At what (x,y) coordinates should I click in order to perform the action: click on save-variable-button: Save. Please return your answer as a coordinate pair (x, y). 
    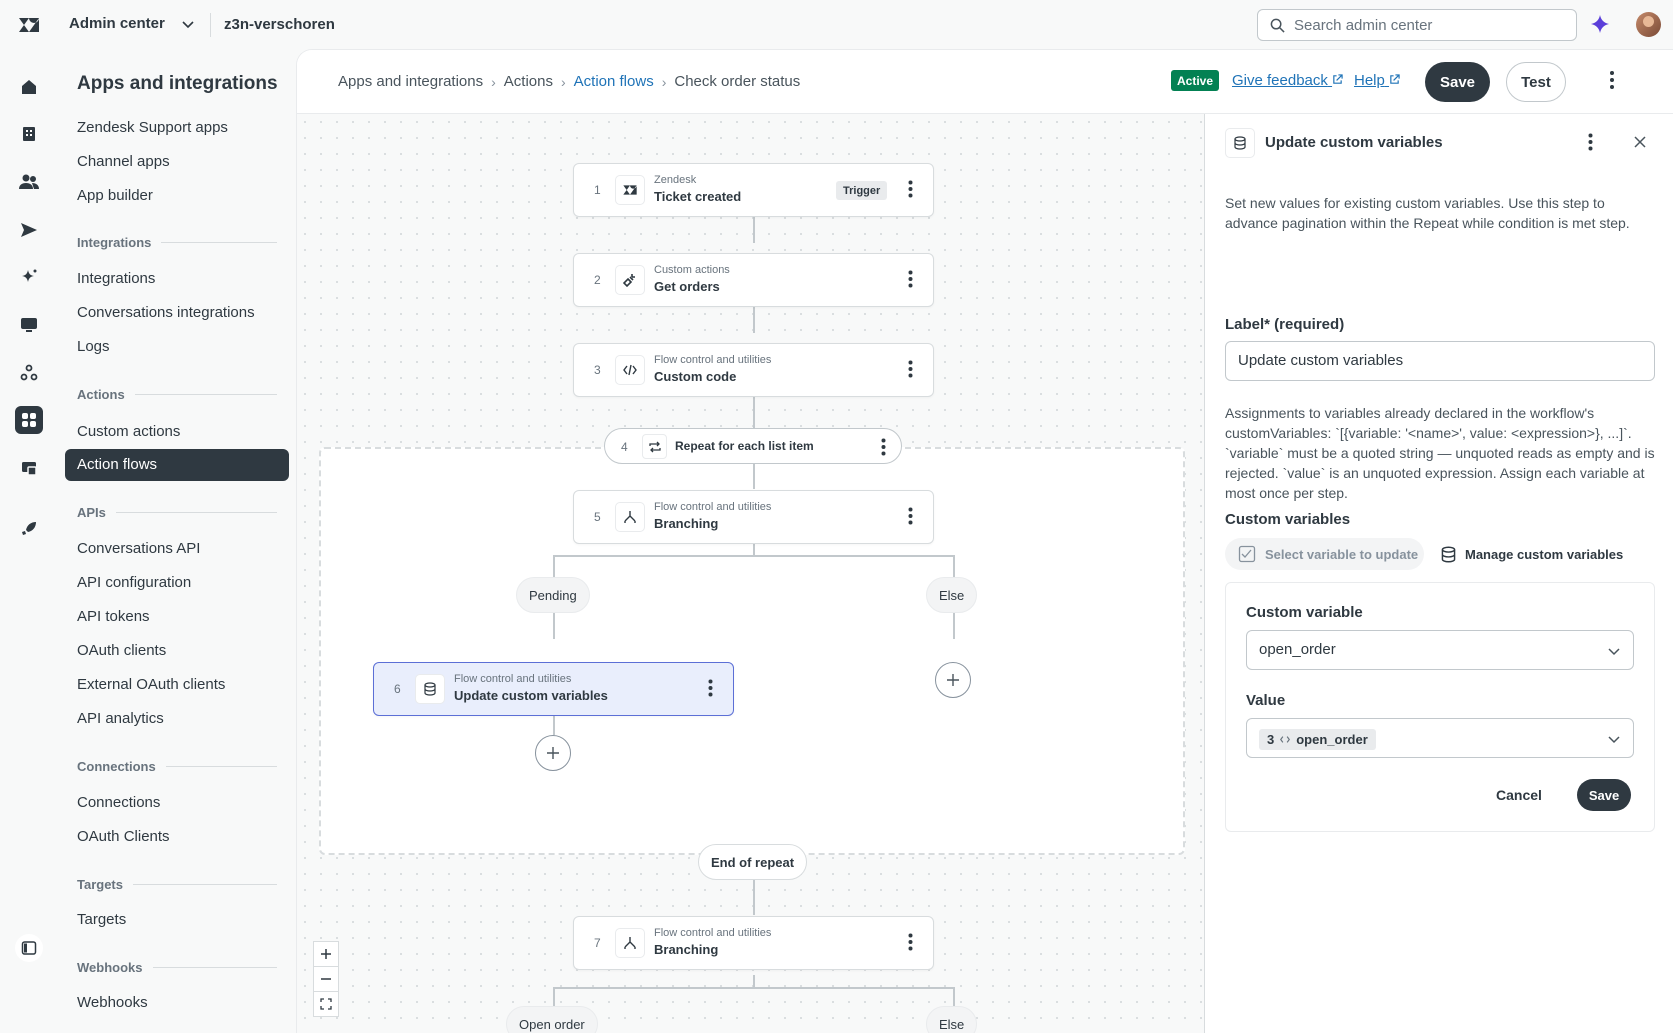
    Looking at the image, I should click on (1604, 795).